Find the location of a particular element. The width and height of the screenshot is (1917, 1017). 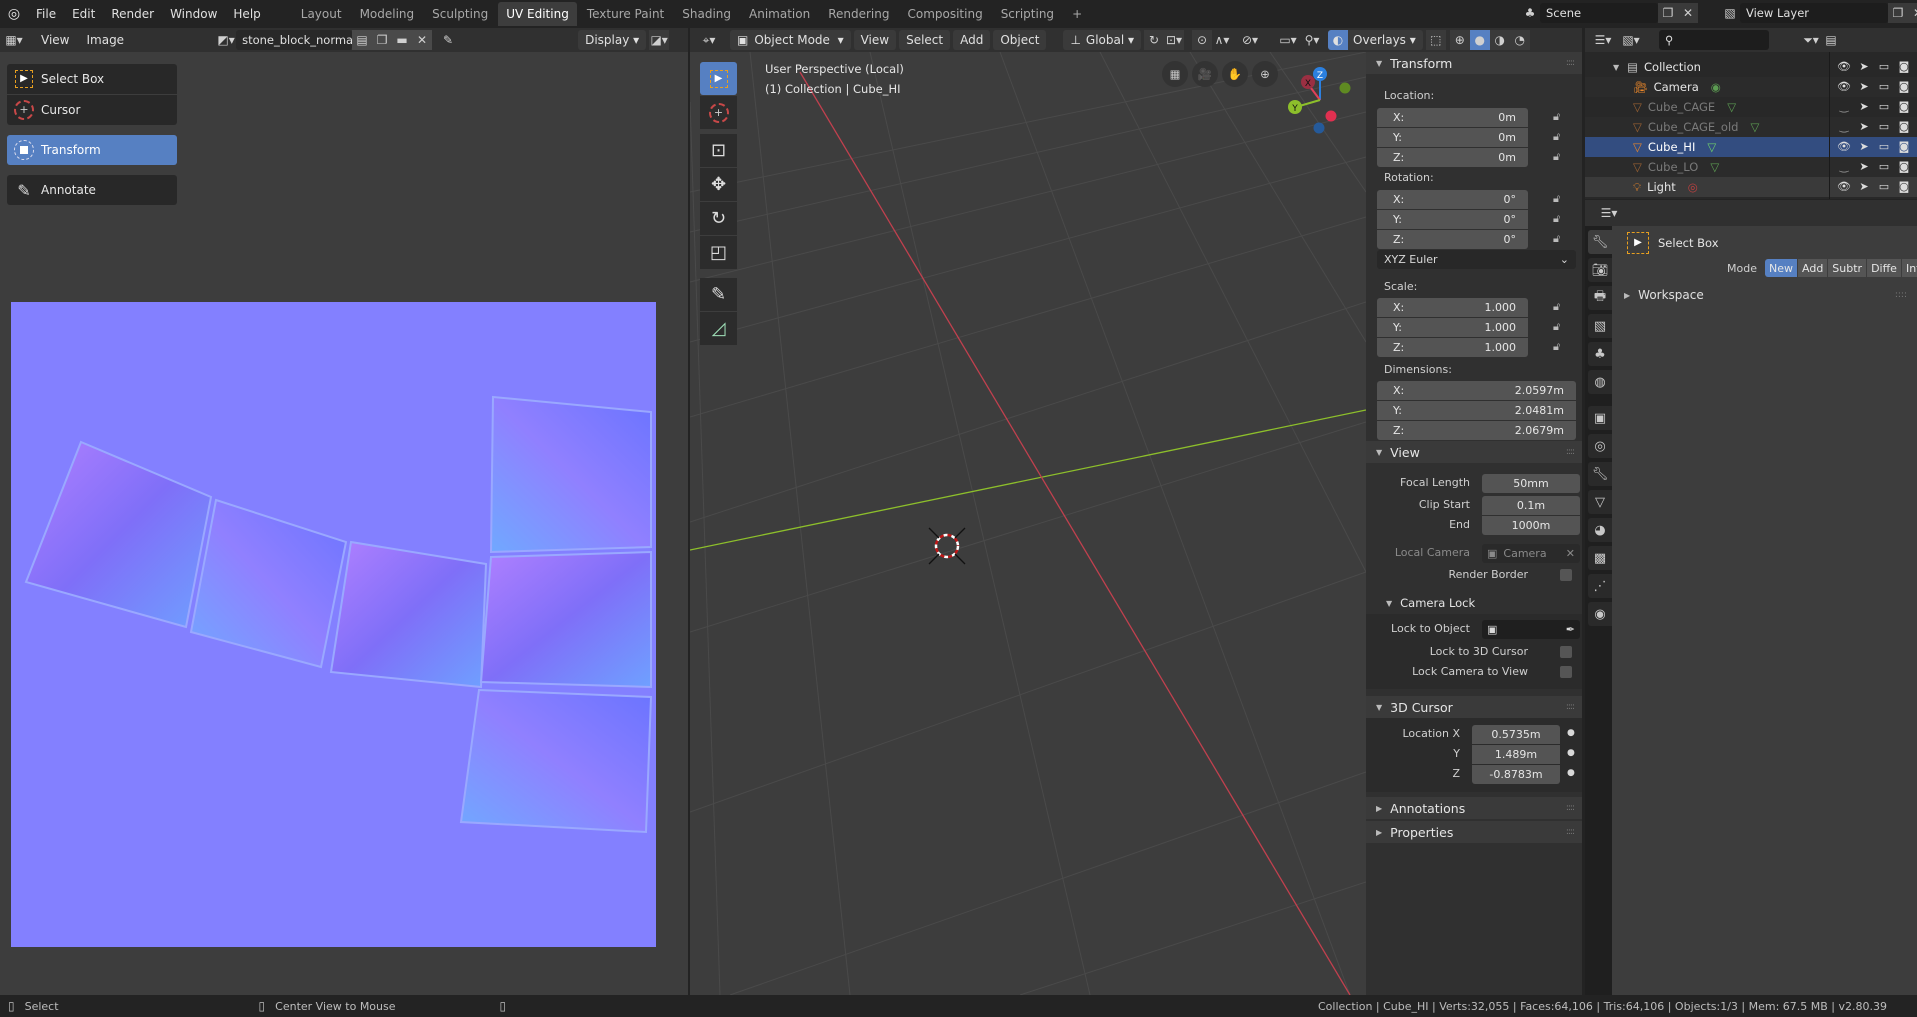

tab-texture: ▩ is located at coordinates (1600, 558).